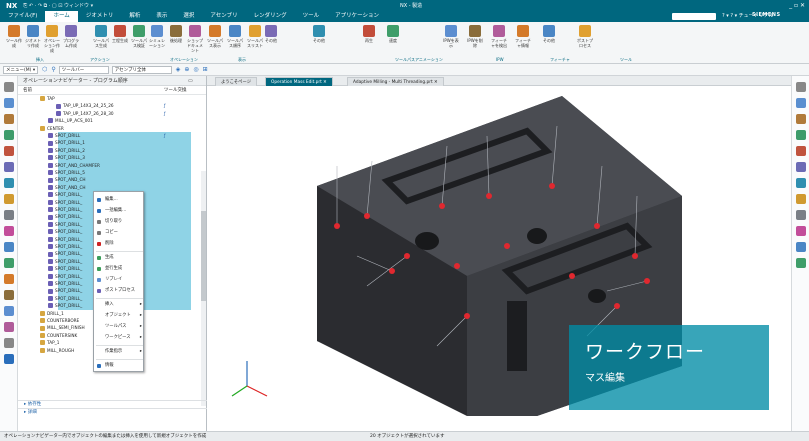 This screenshot has width=809, height=441. Describe the element at coordinates (215, 36) in the screenshot. I see `ribbon-button: ツールパス表示` at that location.